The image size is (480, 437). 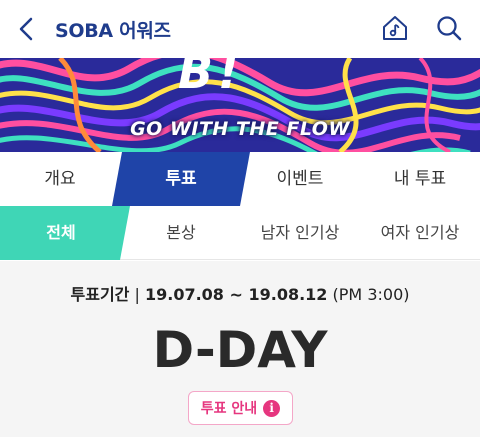 I want to click on vote-guide-button: 투표 안내 i, so click(x=240, y=408).